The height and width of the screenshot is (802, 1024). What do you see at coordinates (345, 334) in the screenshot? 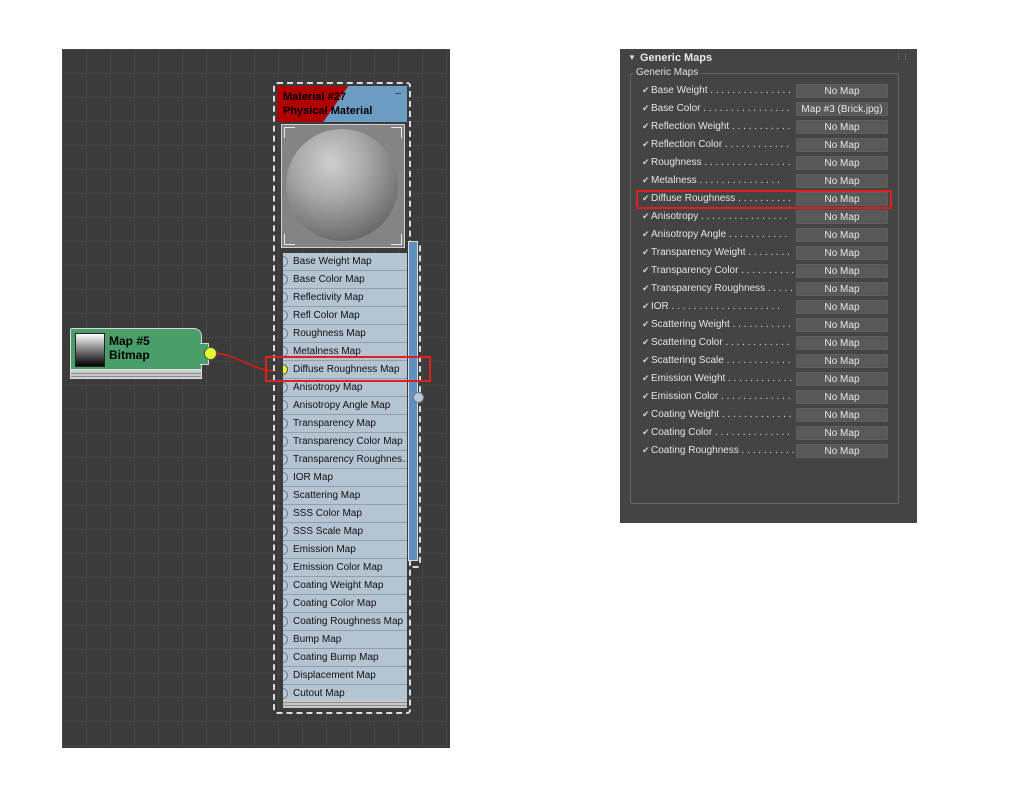
I see `socket-row-roughness-map: Roughness Map` at bounding box center [345, 334].